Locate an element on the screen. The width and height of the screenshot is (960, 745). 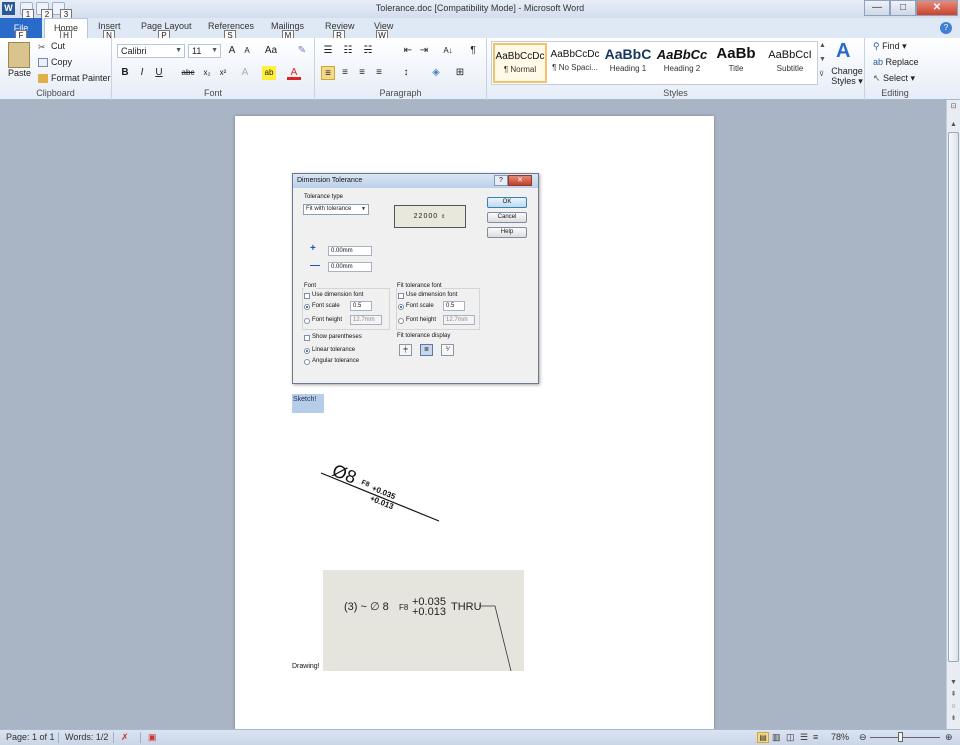
underline-icon: U is located at coordinates (159, 73).